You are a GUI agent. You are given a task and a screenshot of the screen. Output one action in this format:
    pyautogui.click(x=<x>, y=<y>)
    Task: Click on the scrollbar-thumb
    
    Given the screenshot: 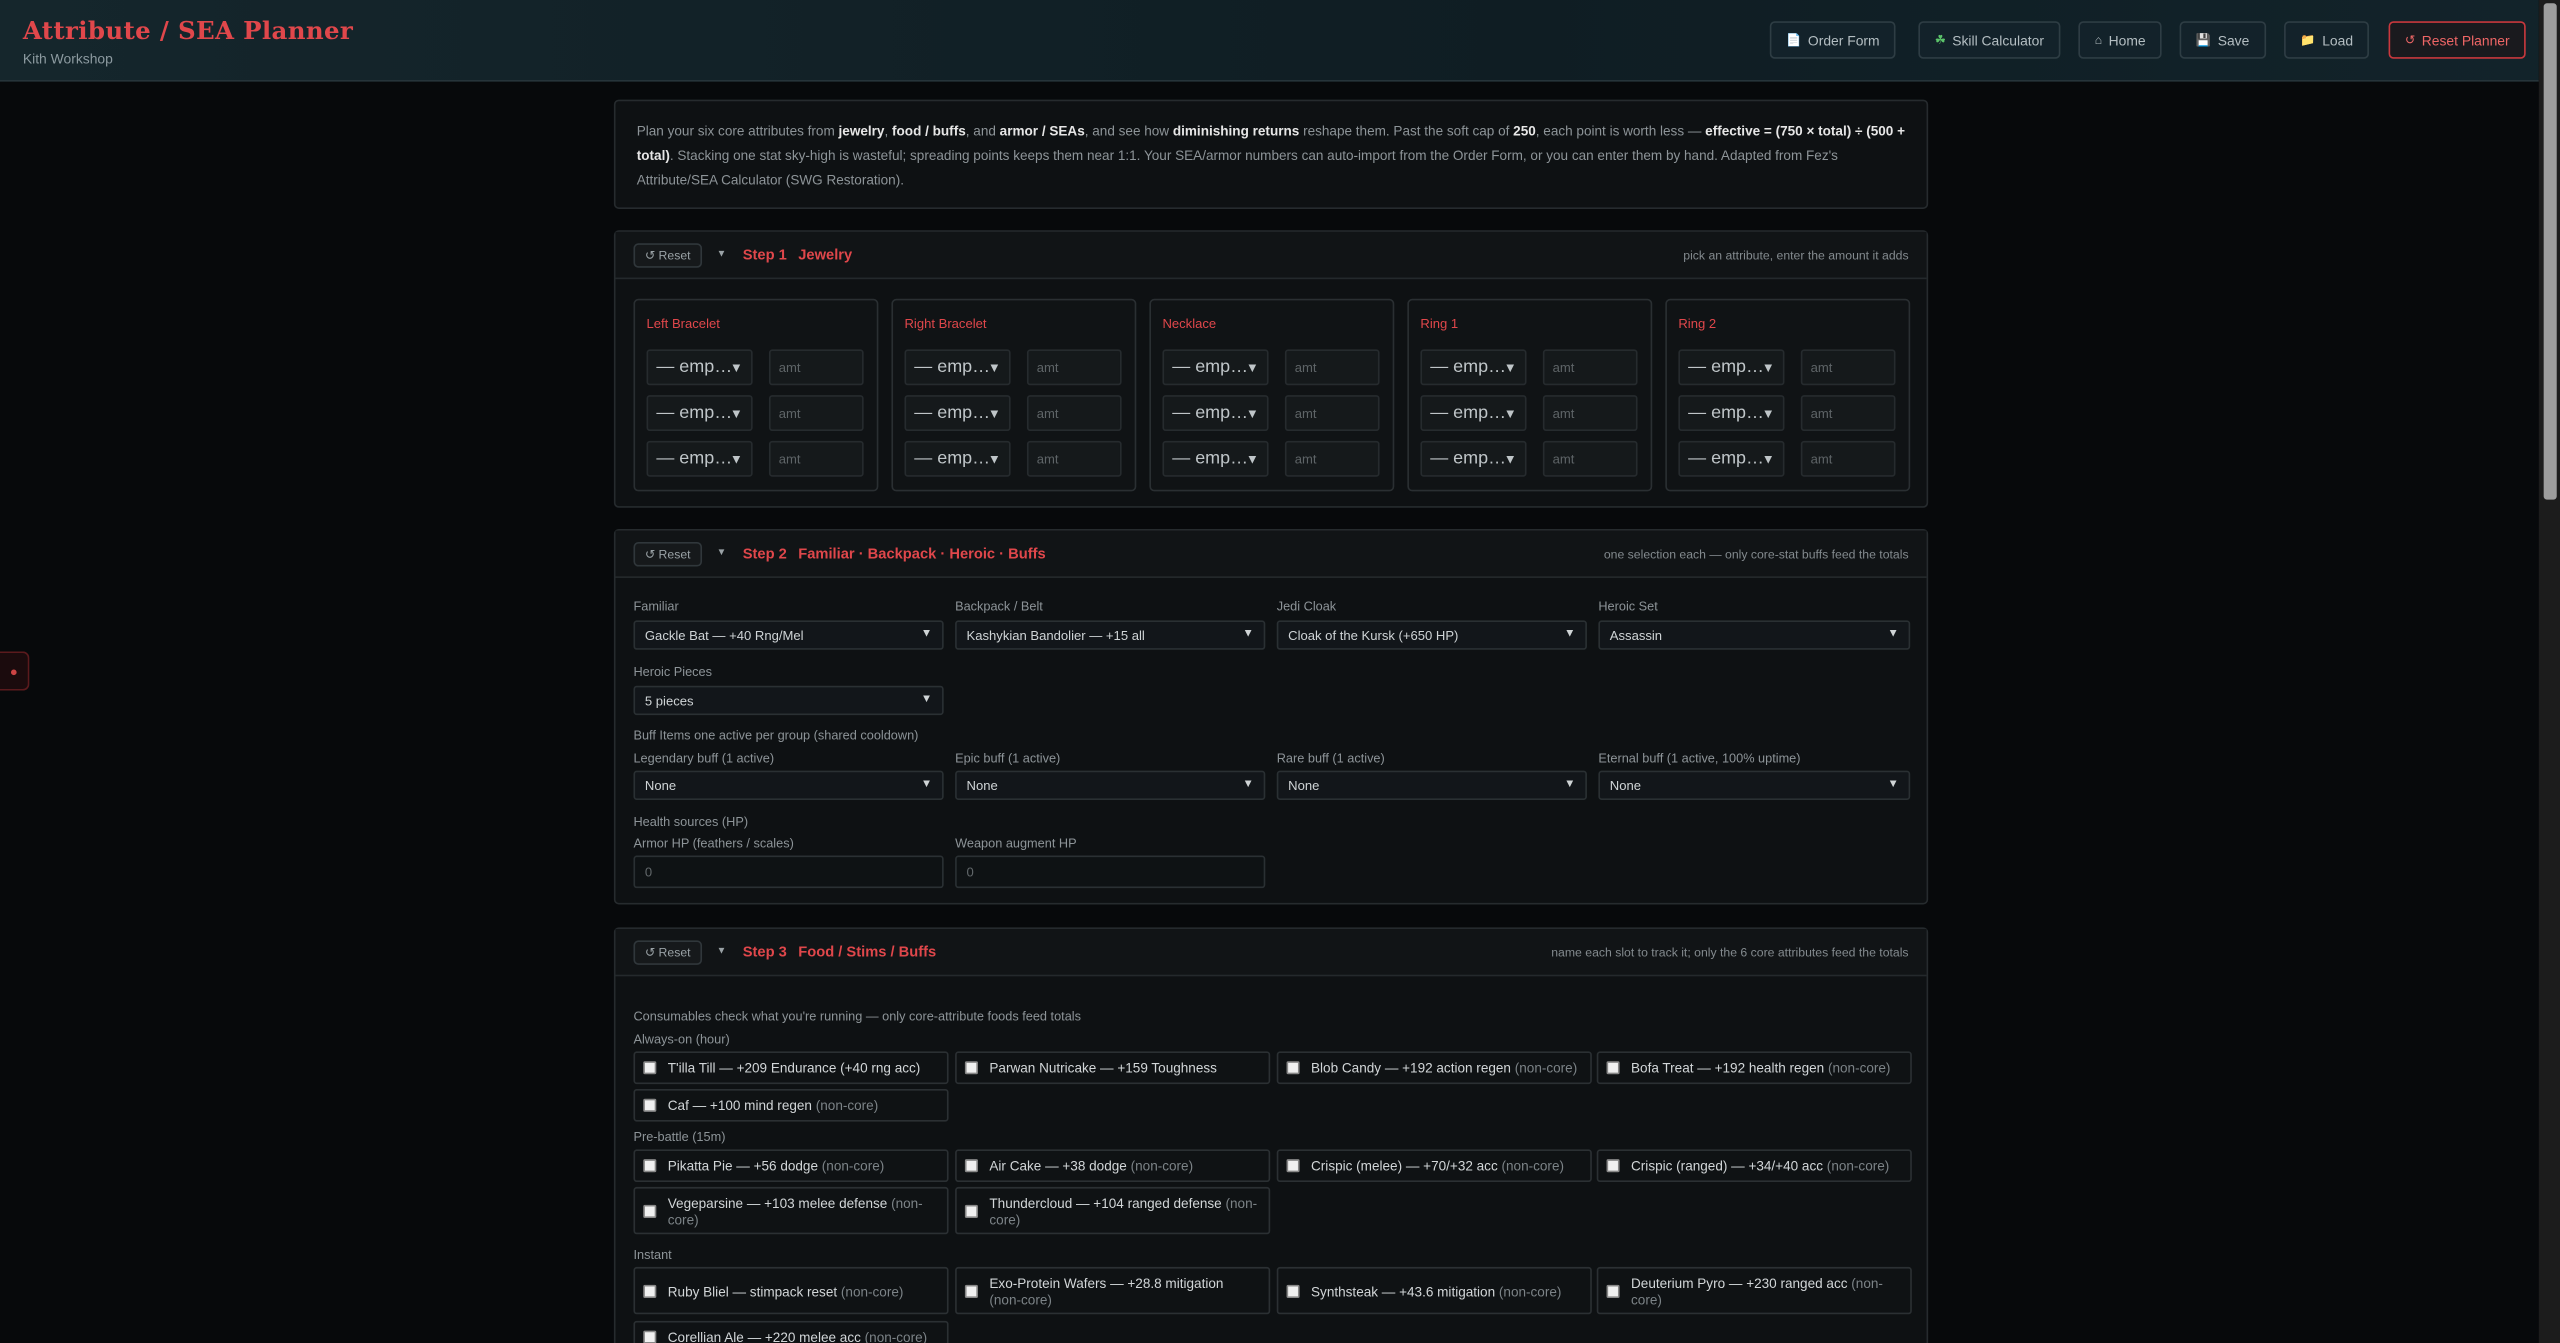 What is the action you would take?
    pyautogui.click(x=2550, y=251)
    